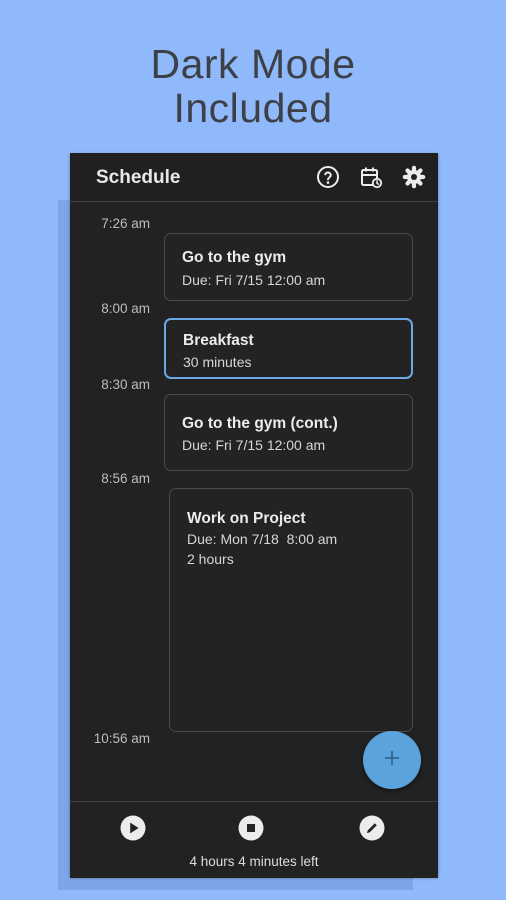 Image resolution: width=506 pixels, height=900 pixels. What do you see at coordinates (328, 177) in the screenshot?
I see `help-icon` at bounding box center [328, 177].